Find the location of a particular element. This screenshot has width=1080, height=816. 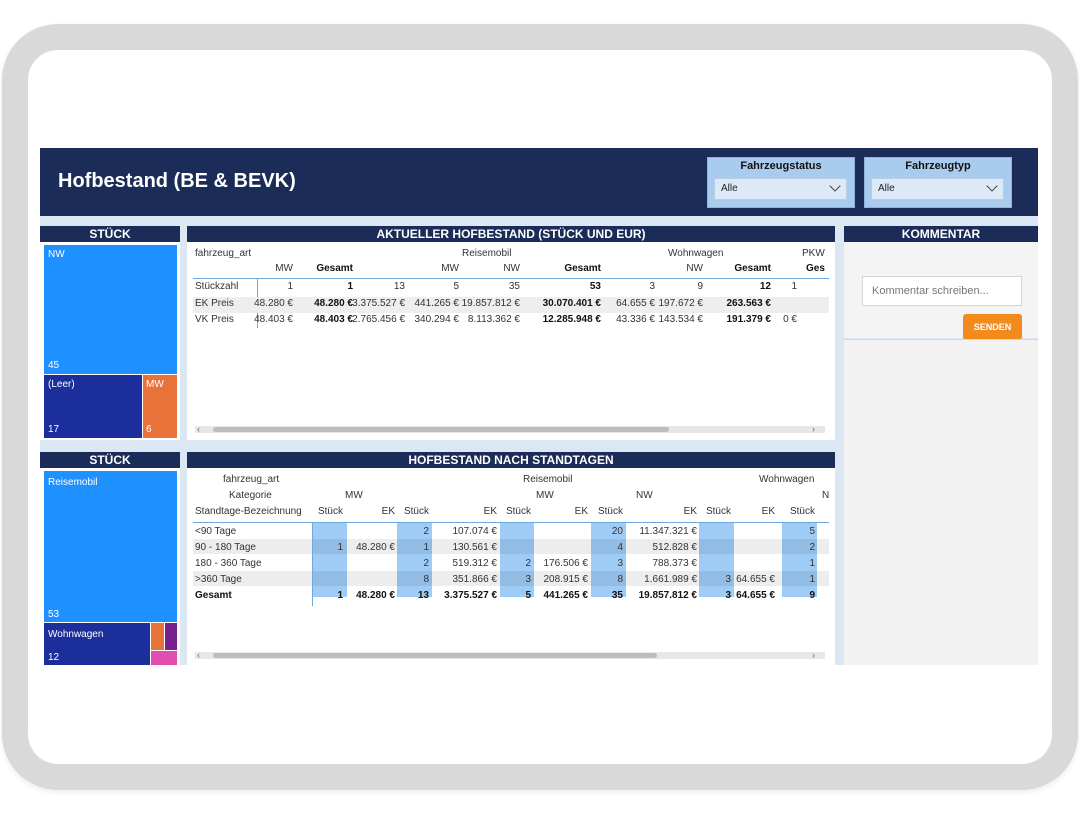

filter-fahrzeugtyp: Fahrzeugtyp Alle is located at coordinates (938, 182).